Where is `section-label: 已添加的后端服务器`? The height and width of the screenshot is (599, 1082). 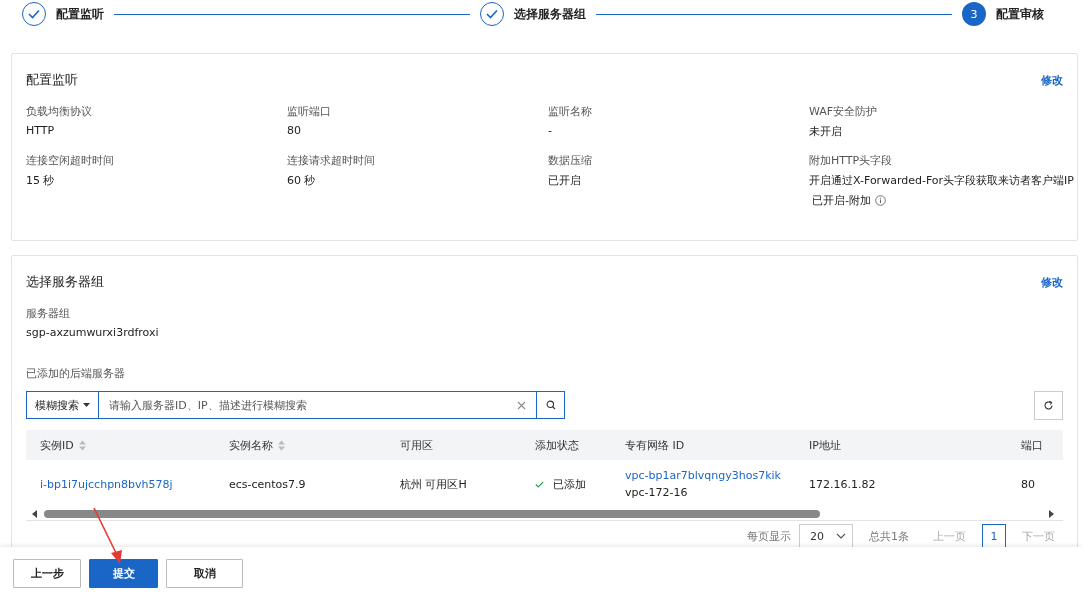 section-label: 已添加的后端服务器 is located at coordinates (76, 373).